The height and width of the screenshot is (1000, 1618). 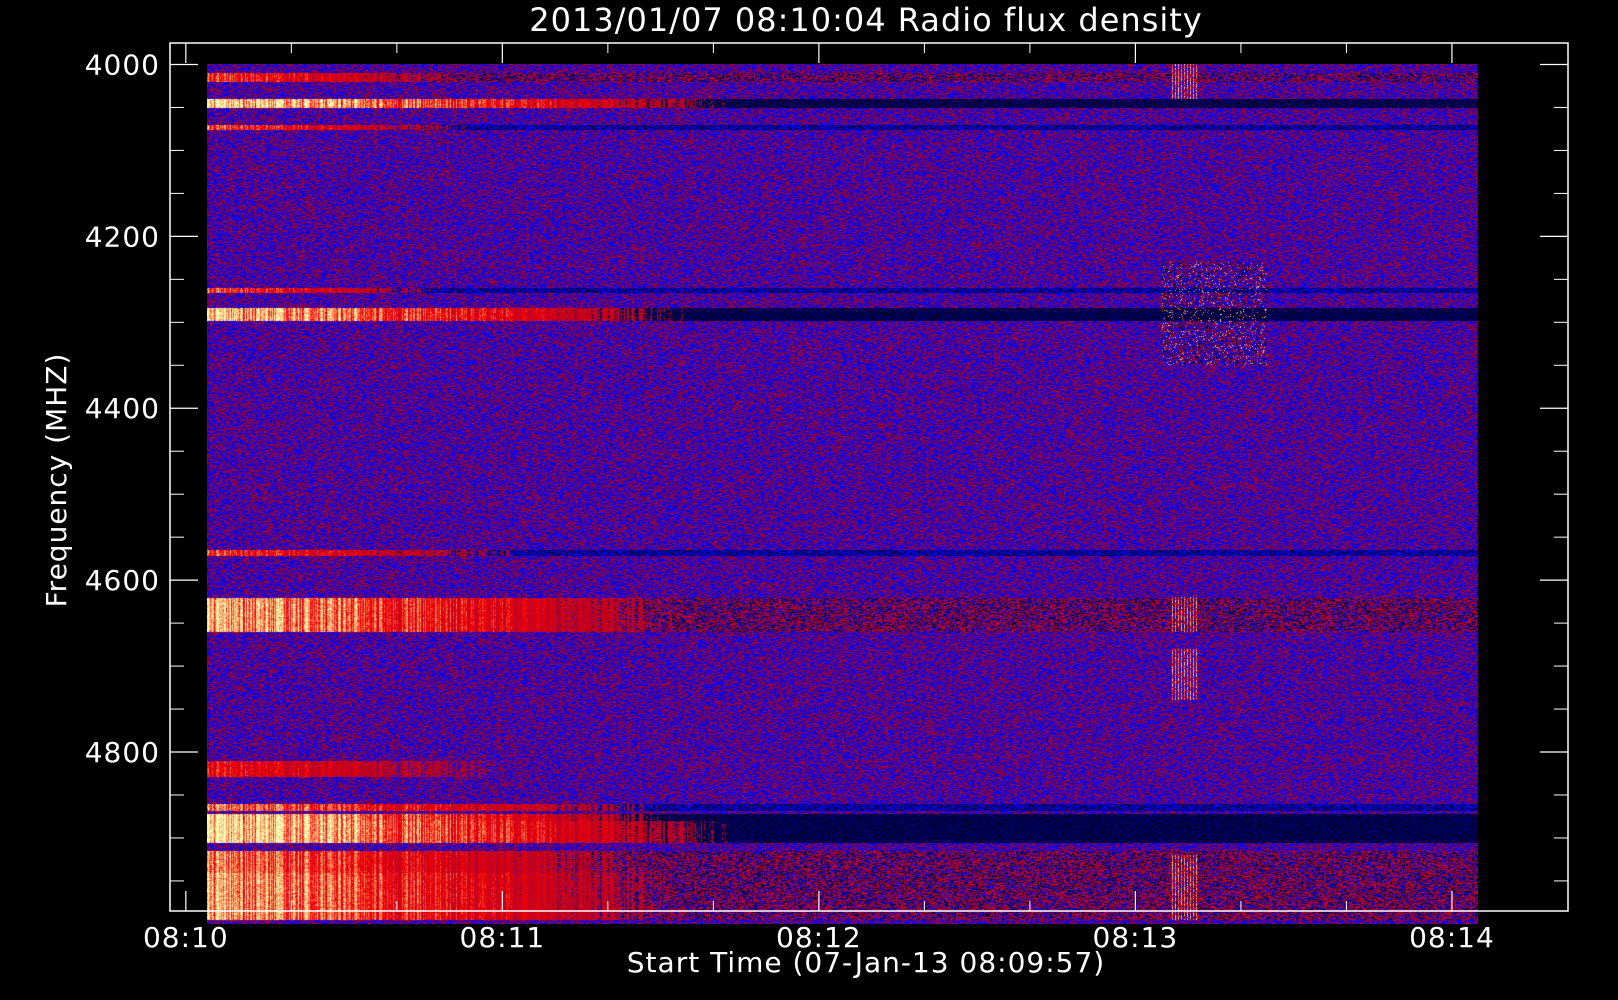 What do you see at coordinates (122, 752) in the screenshot?
I see `y-tick-label: 4800` at bounding box center [122, 752].